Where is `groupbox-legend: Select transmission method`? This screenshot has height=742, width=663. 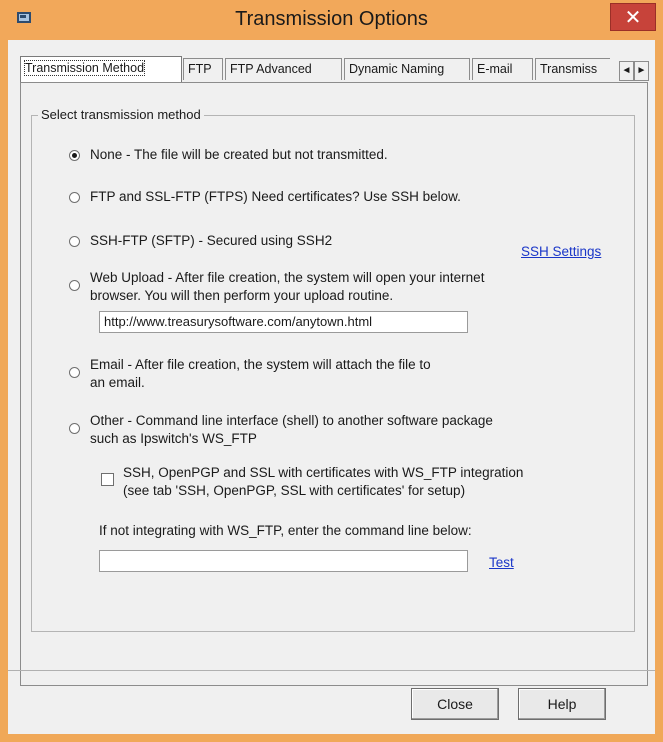
groupbox-legend: Select transmission method is located at coordinates (121, 114).